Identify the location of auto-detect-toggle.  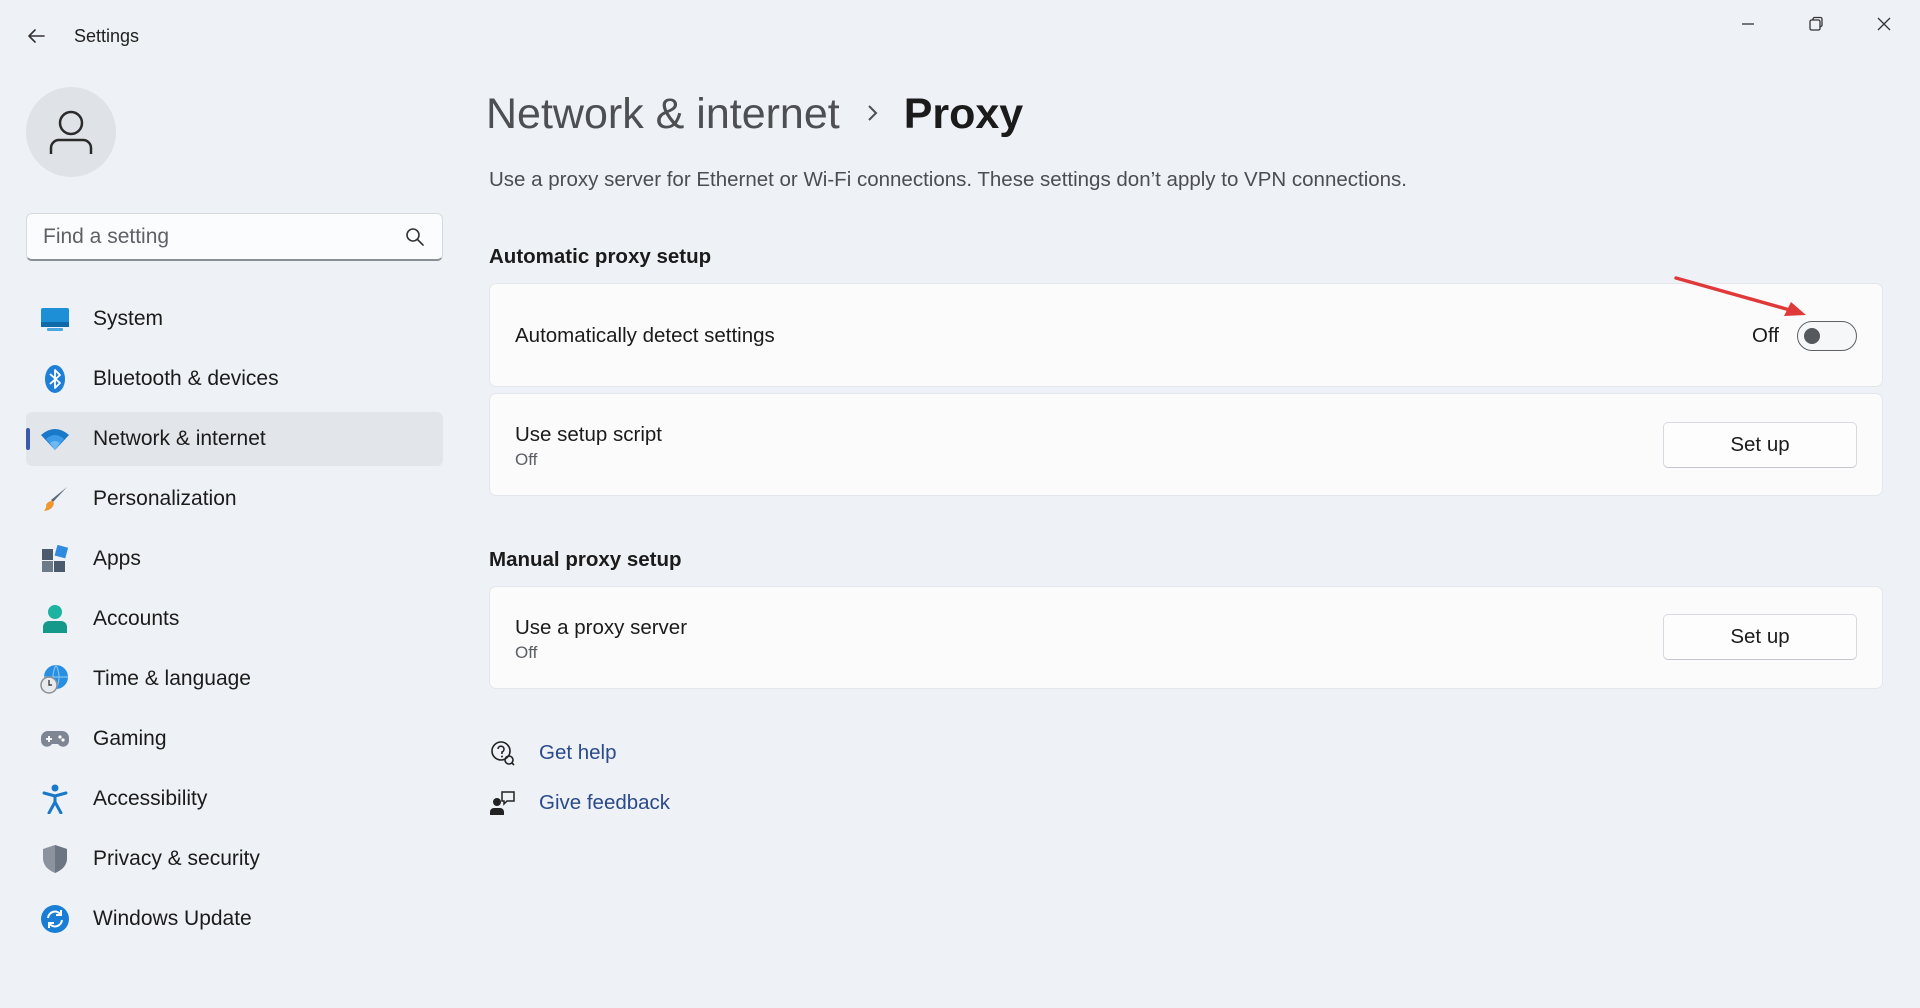
(1827, 336).